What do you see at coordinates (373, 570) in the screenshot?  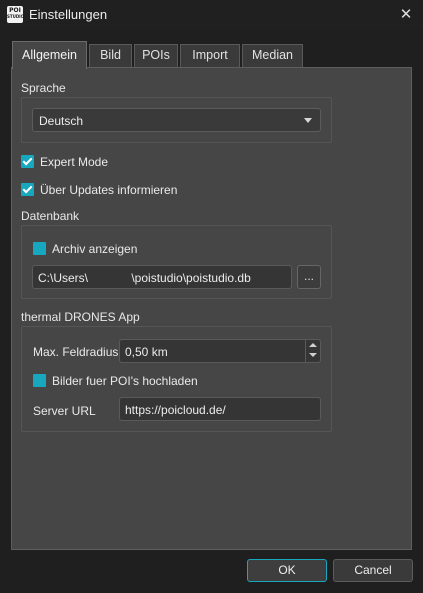 I see `cancel-button: Cancel` at bounding box center [373, 570].